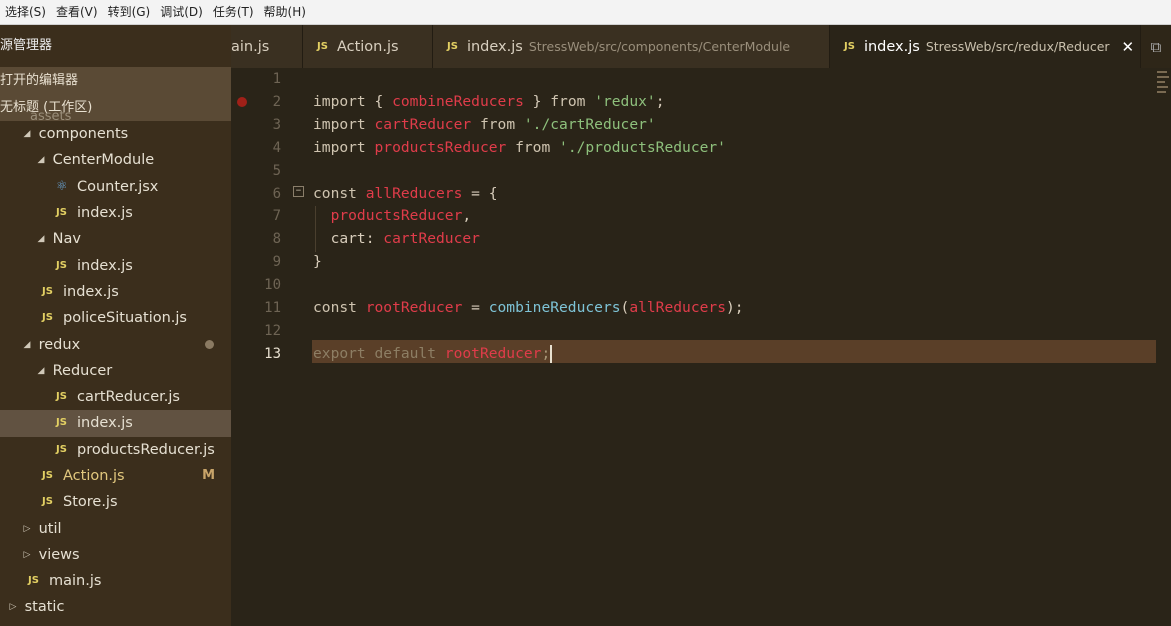 The width and height of the screenshot is (1171, 626). I want to click on code-line: 1, so click(693, 79).